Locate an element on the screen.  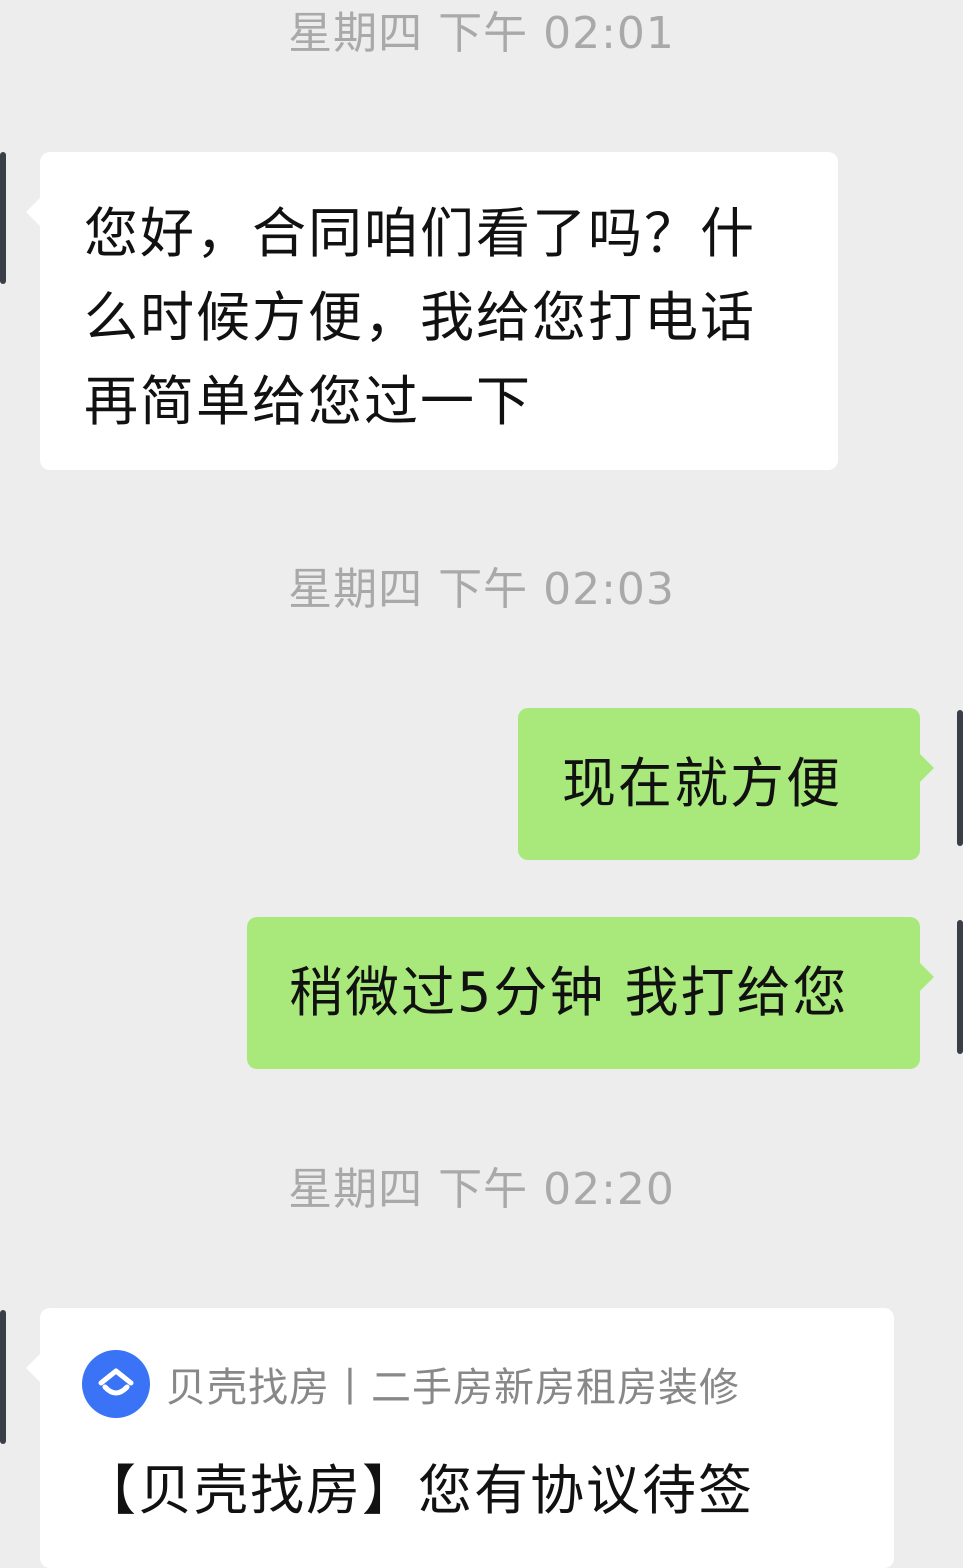
card-header: 贝壳找房丨二手房新房租房装修 is located at coordinates (468, 1384).